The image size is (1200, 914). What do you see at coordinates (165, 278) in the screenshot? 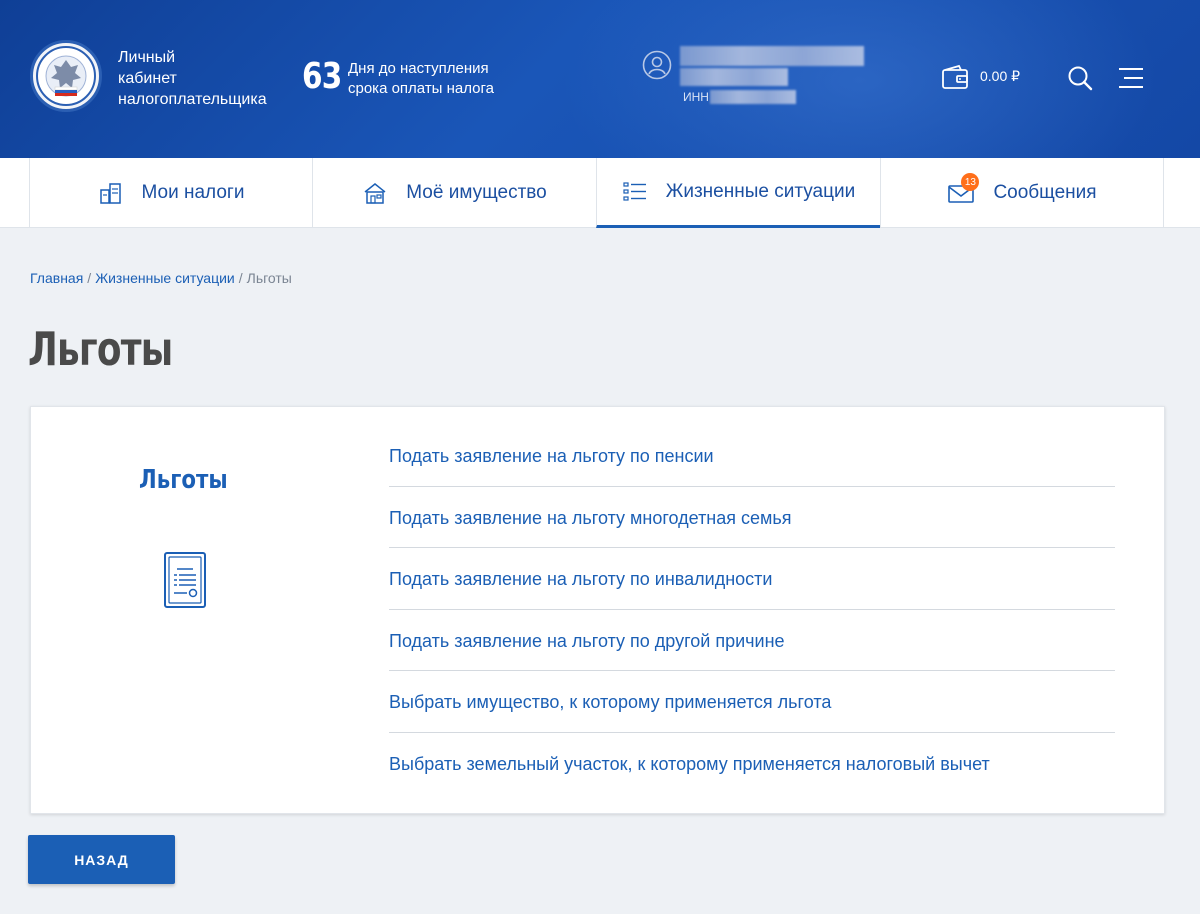
I see `breadcrumb-life-situations: Жизненные ситуации` at bounding box center [165, 278].